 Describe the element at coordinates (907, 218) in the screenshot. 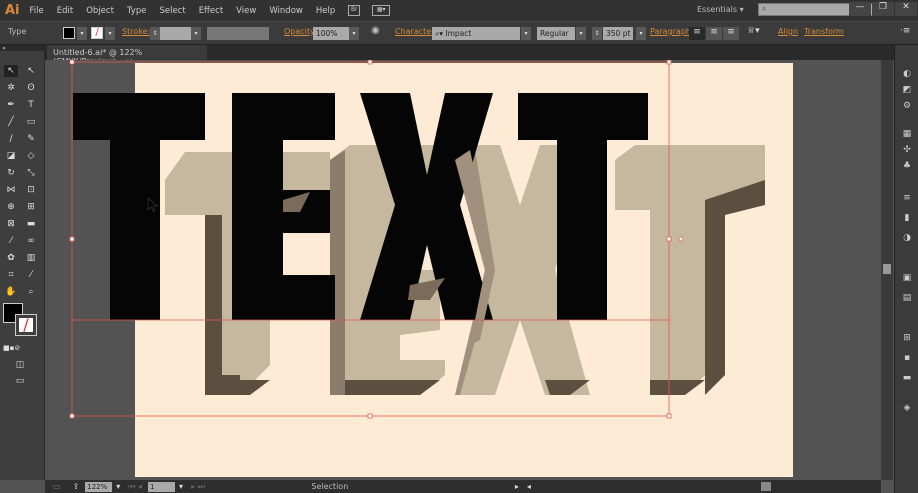

I see `gradient-panel-icon: ▮` at that location.